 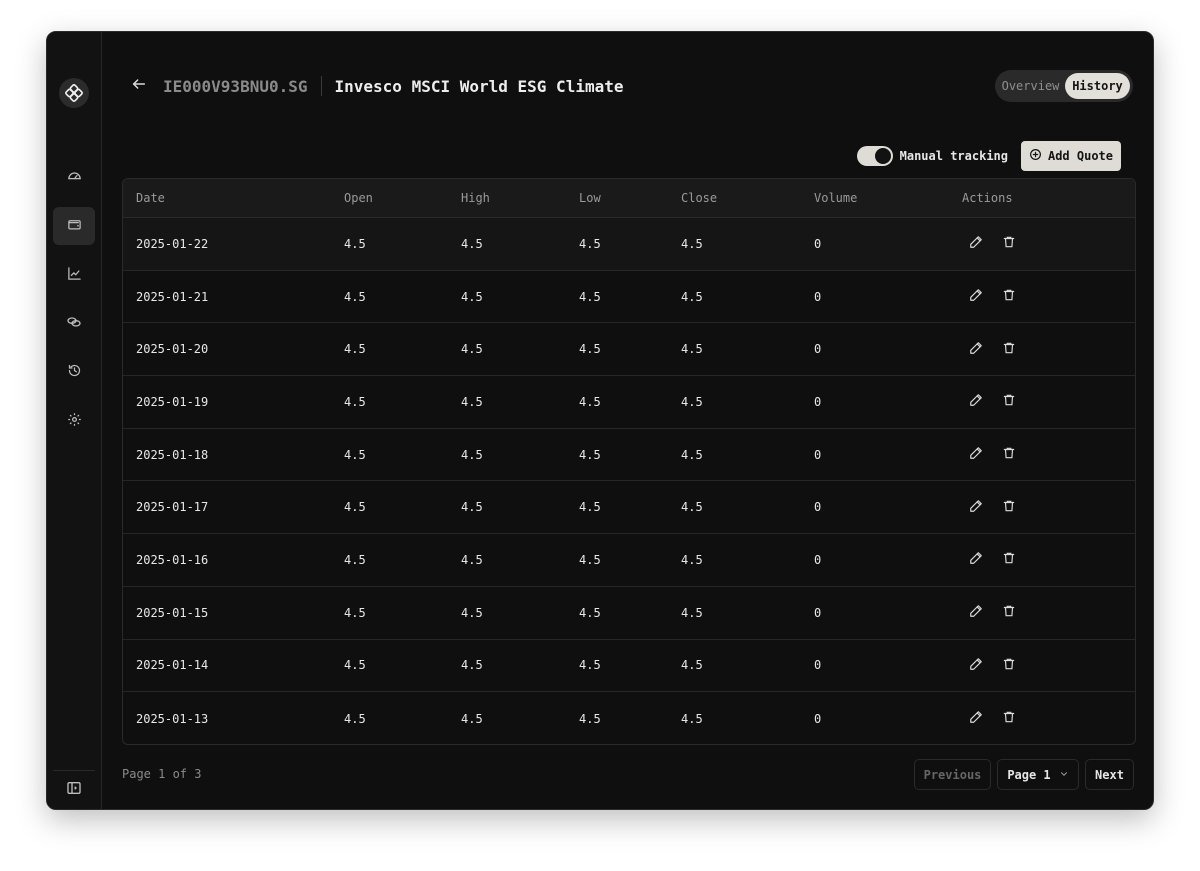 I want to click on table-row: 2025-01-16 4.5 4.5 4.5 4.5 0, so click(x=629, y=560).